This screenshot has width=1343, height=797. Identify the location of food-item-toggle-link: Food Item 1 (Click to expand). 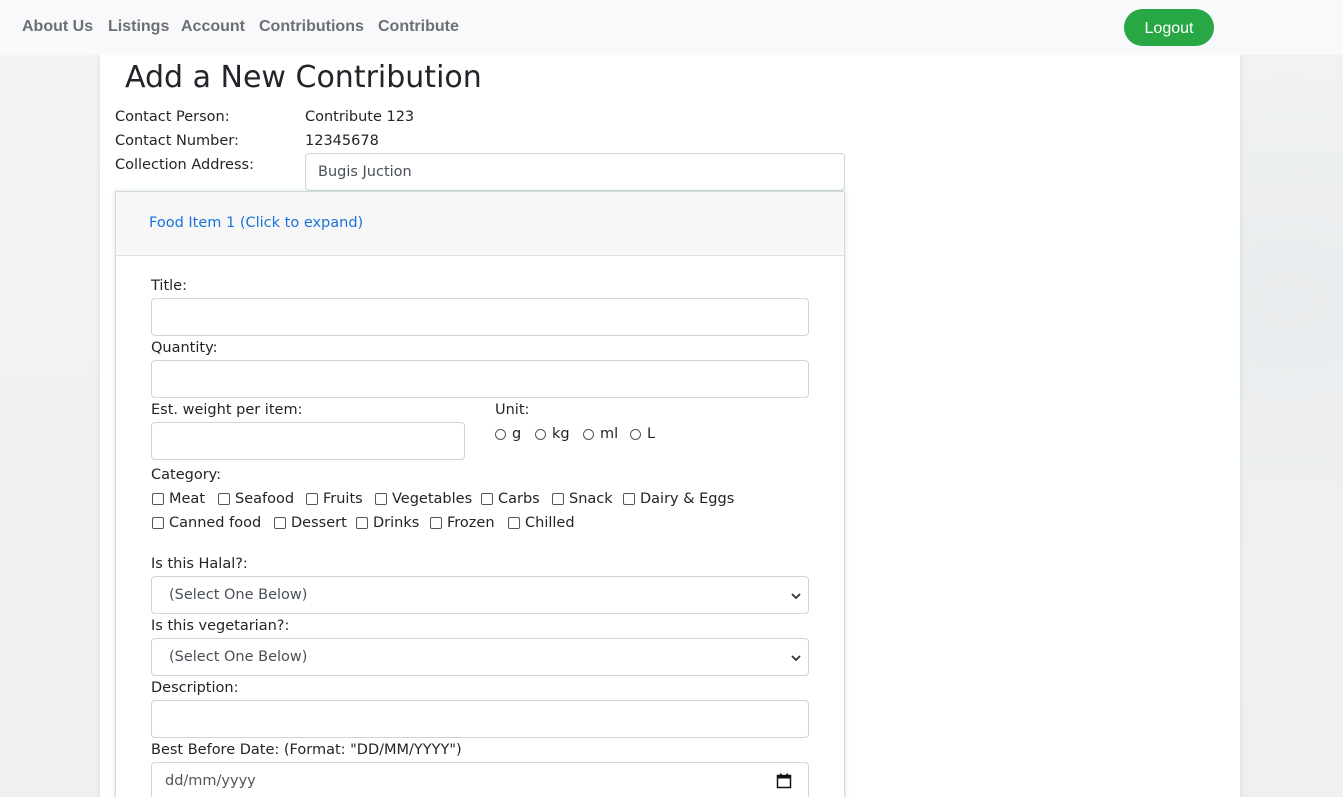
(256, 223).